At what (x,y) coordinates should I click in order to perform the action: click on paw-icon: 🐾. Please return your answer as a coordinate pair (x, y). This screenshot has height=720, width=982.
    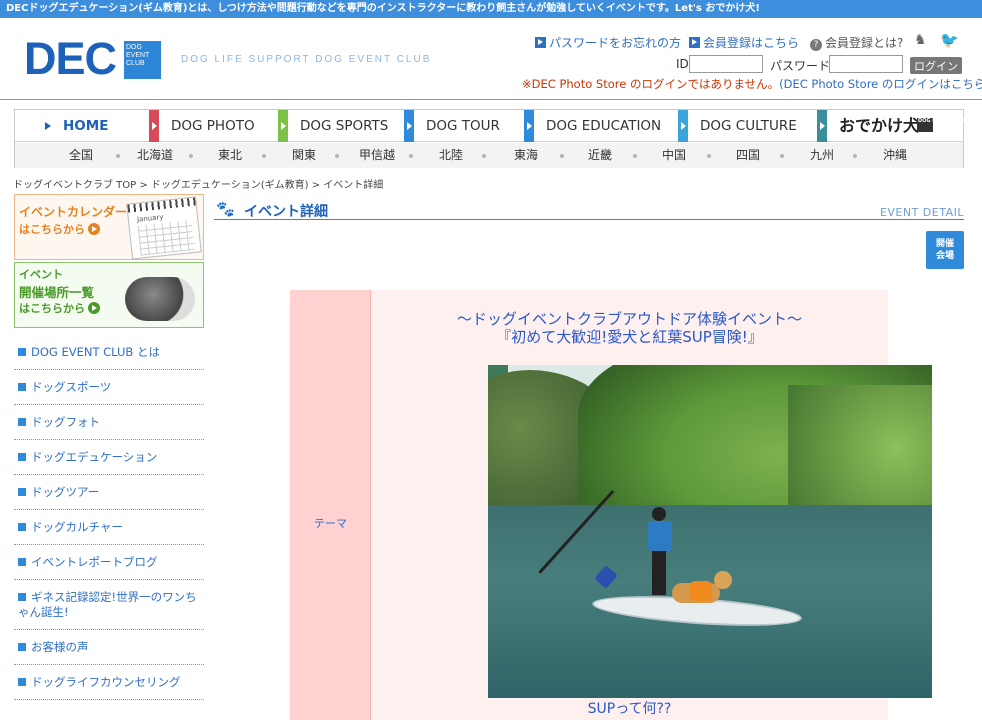
    Looking at the image, I should click on (225, 209).